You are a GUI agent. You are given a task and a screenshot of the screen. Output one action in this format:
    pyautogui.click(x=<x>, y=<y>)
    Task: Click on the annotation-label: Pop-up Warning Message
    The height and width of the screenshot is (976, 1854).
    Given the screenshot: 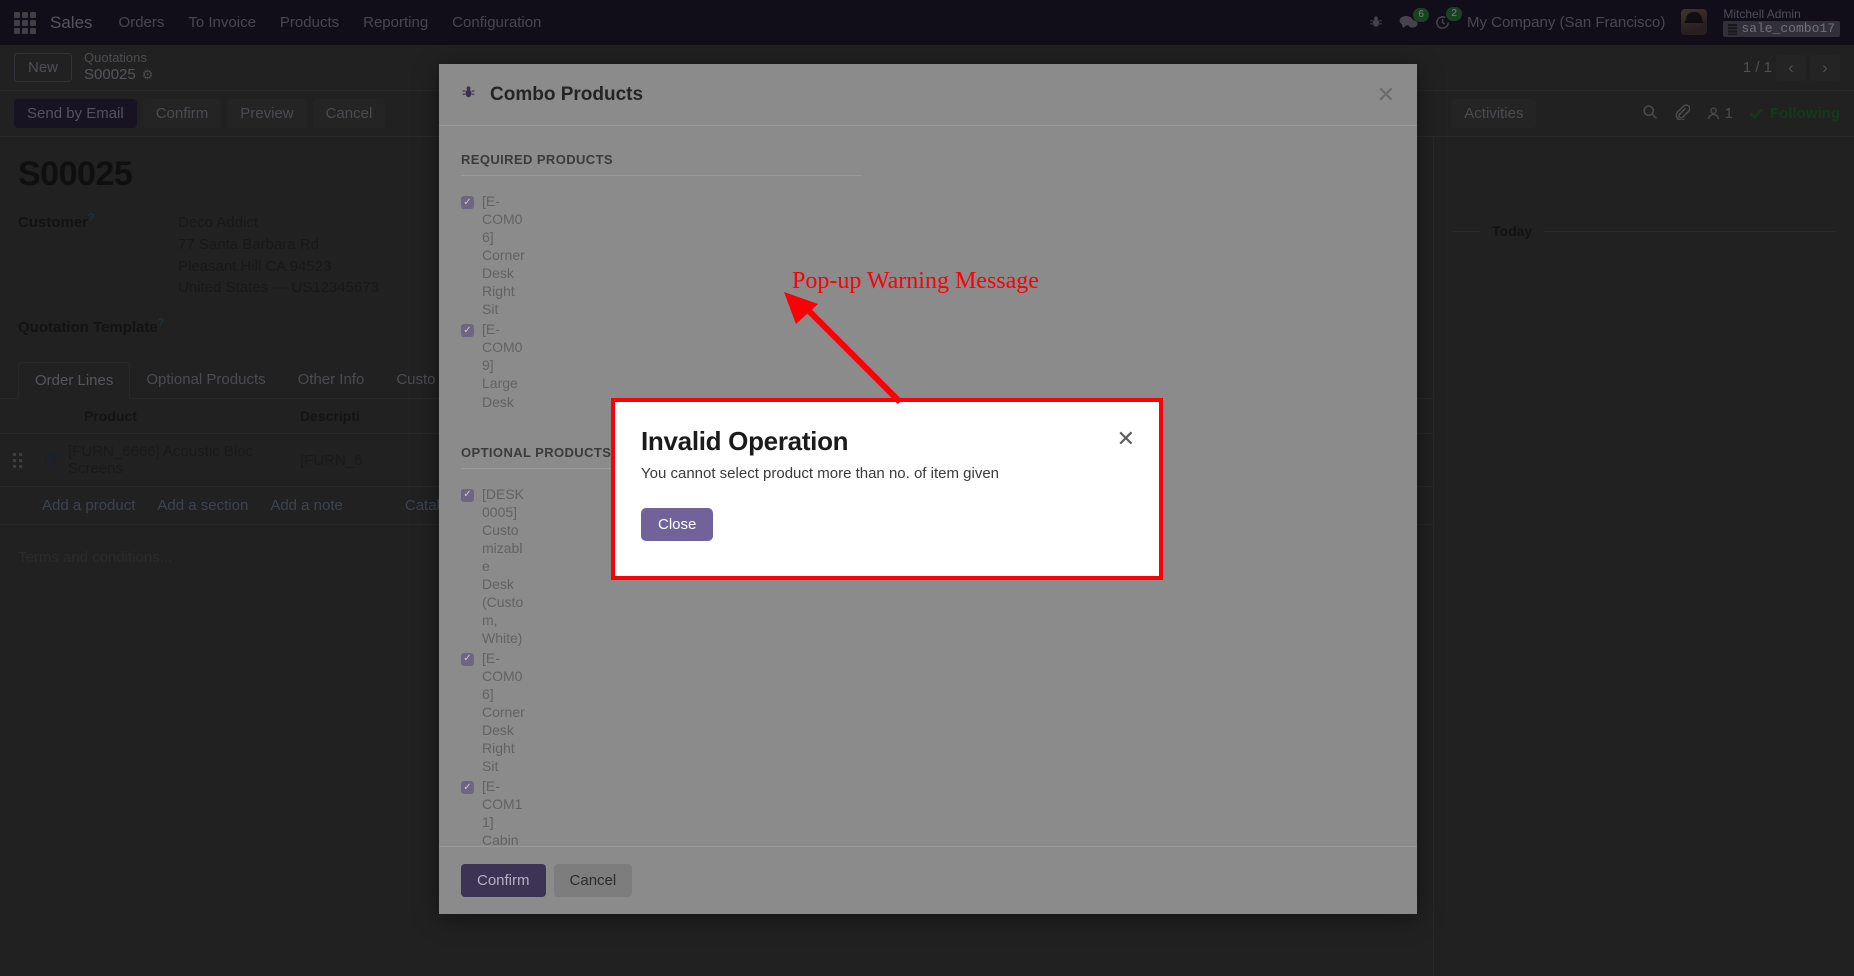 What is the action you would take?
    pyautogui.click(x=915, y=281)
    